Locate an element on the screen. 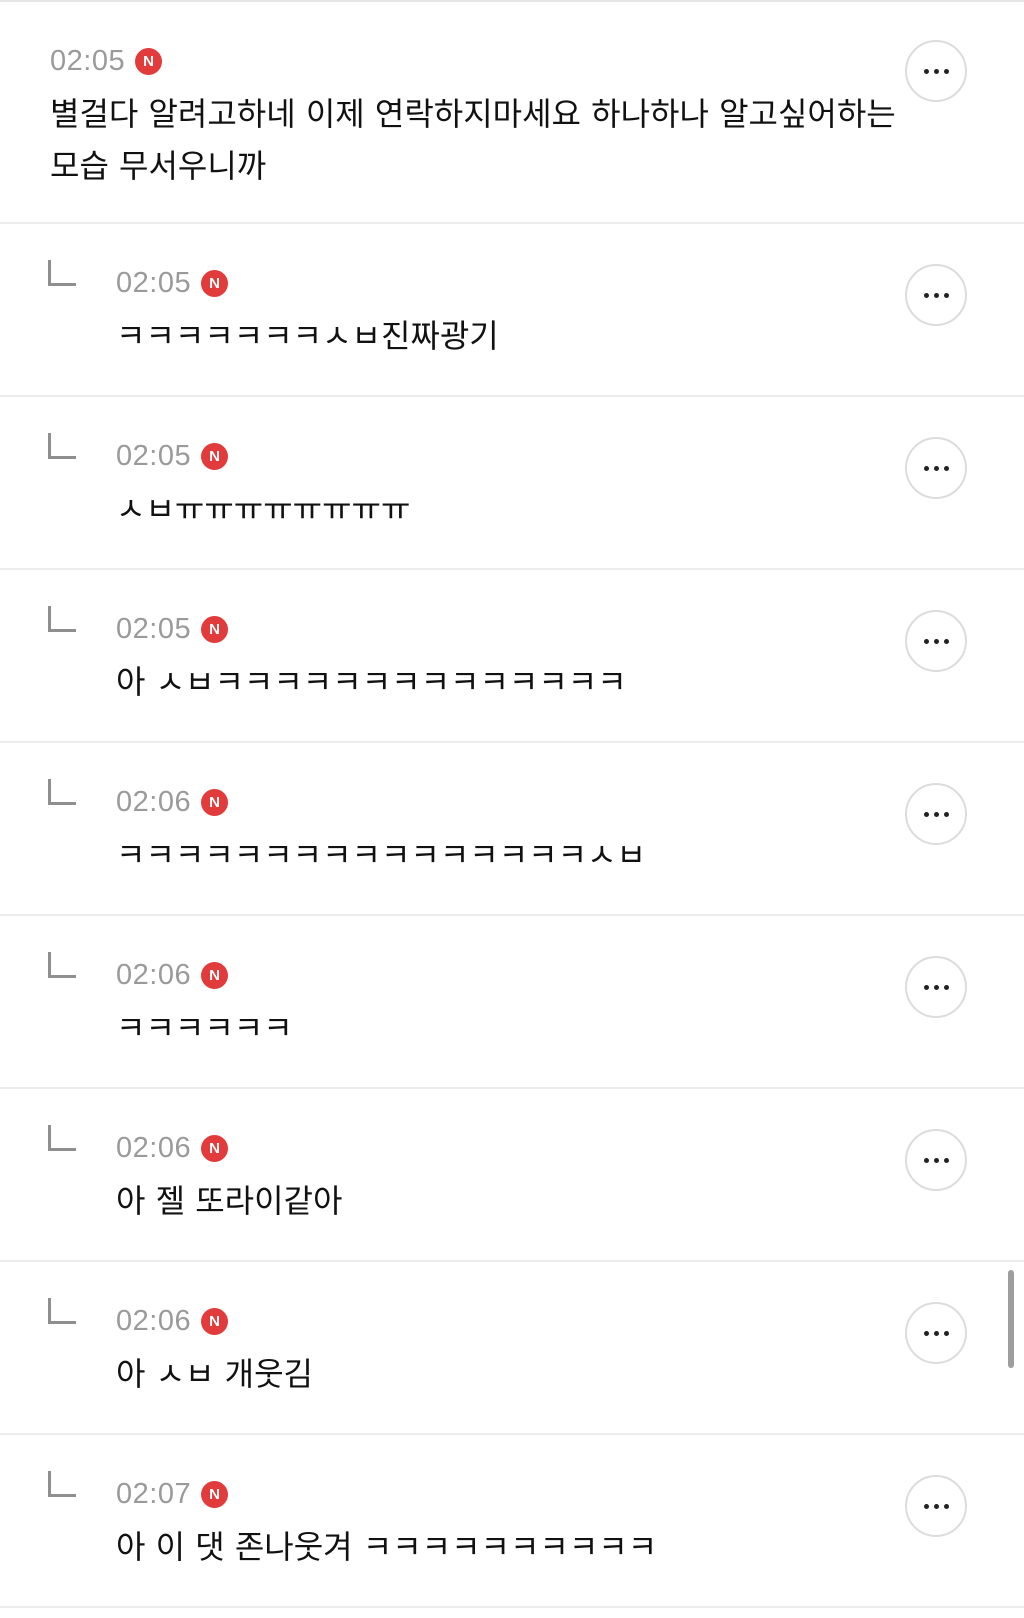 The width and height of the screenshot is (1024, 1618). comment-meta: 02:07 N is located at coordinates (172, 1494).